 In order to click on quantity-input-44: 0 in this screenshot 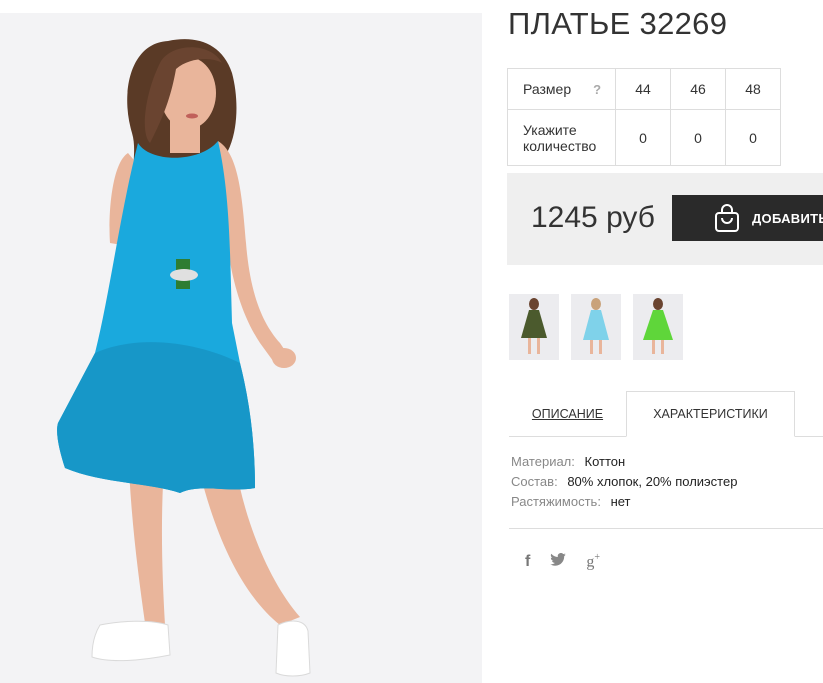, I will do `click(643, 137)`.